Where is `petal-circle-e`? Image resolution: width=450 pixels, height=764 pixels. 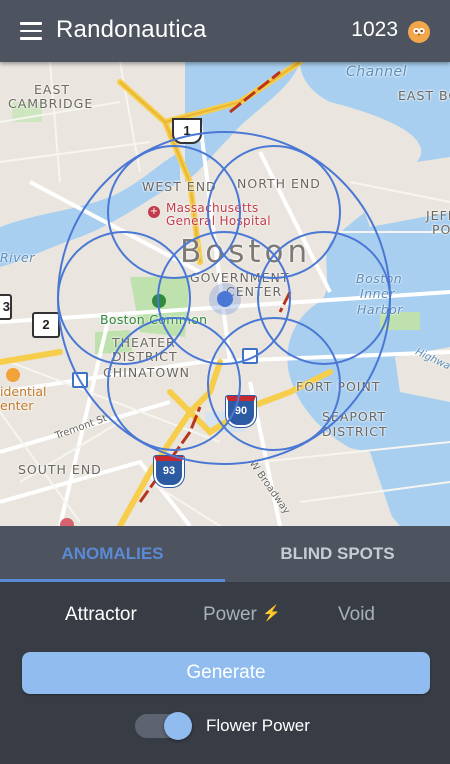
petal-circle-e is located at coordinates (324, 298).